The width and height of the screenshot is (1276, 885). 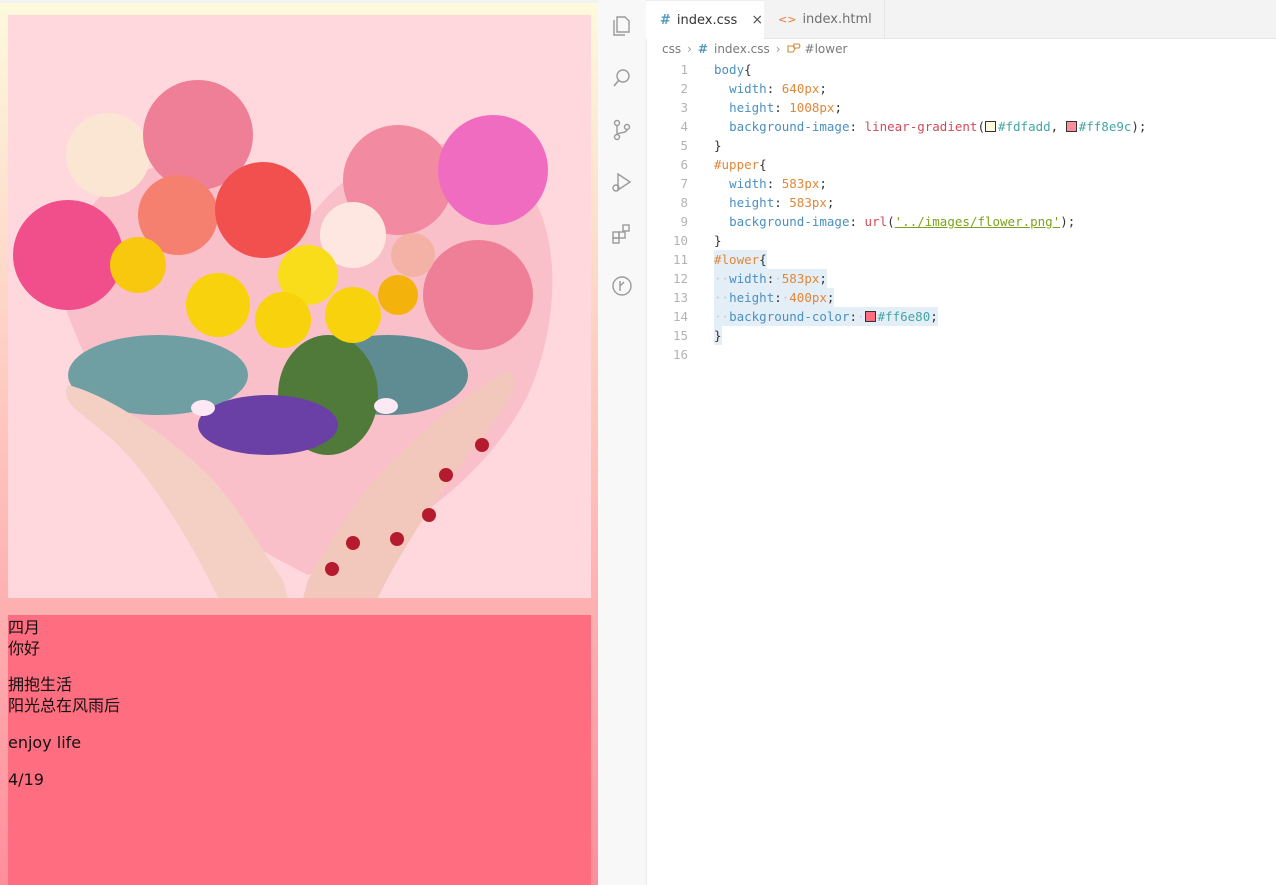 What do you see at coordinates (24, 627) in the screenshot?
I see `text-month: 四月` at bounding box center [24, 627].